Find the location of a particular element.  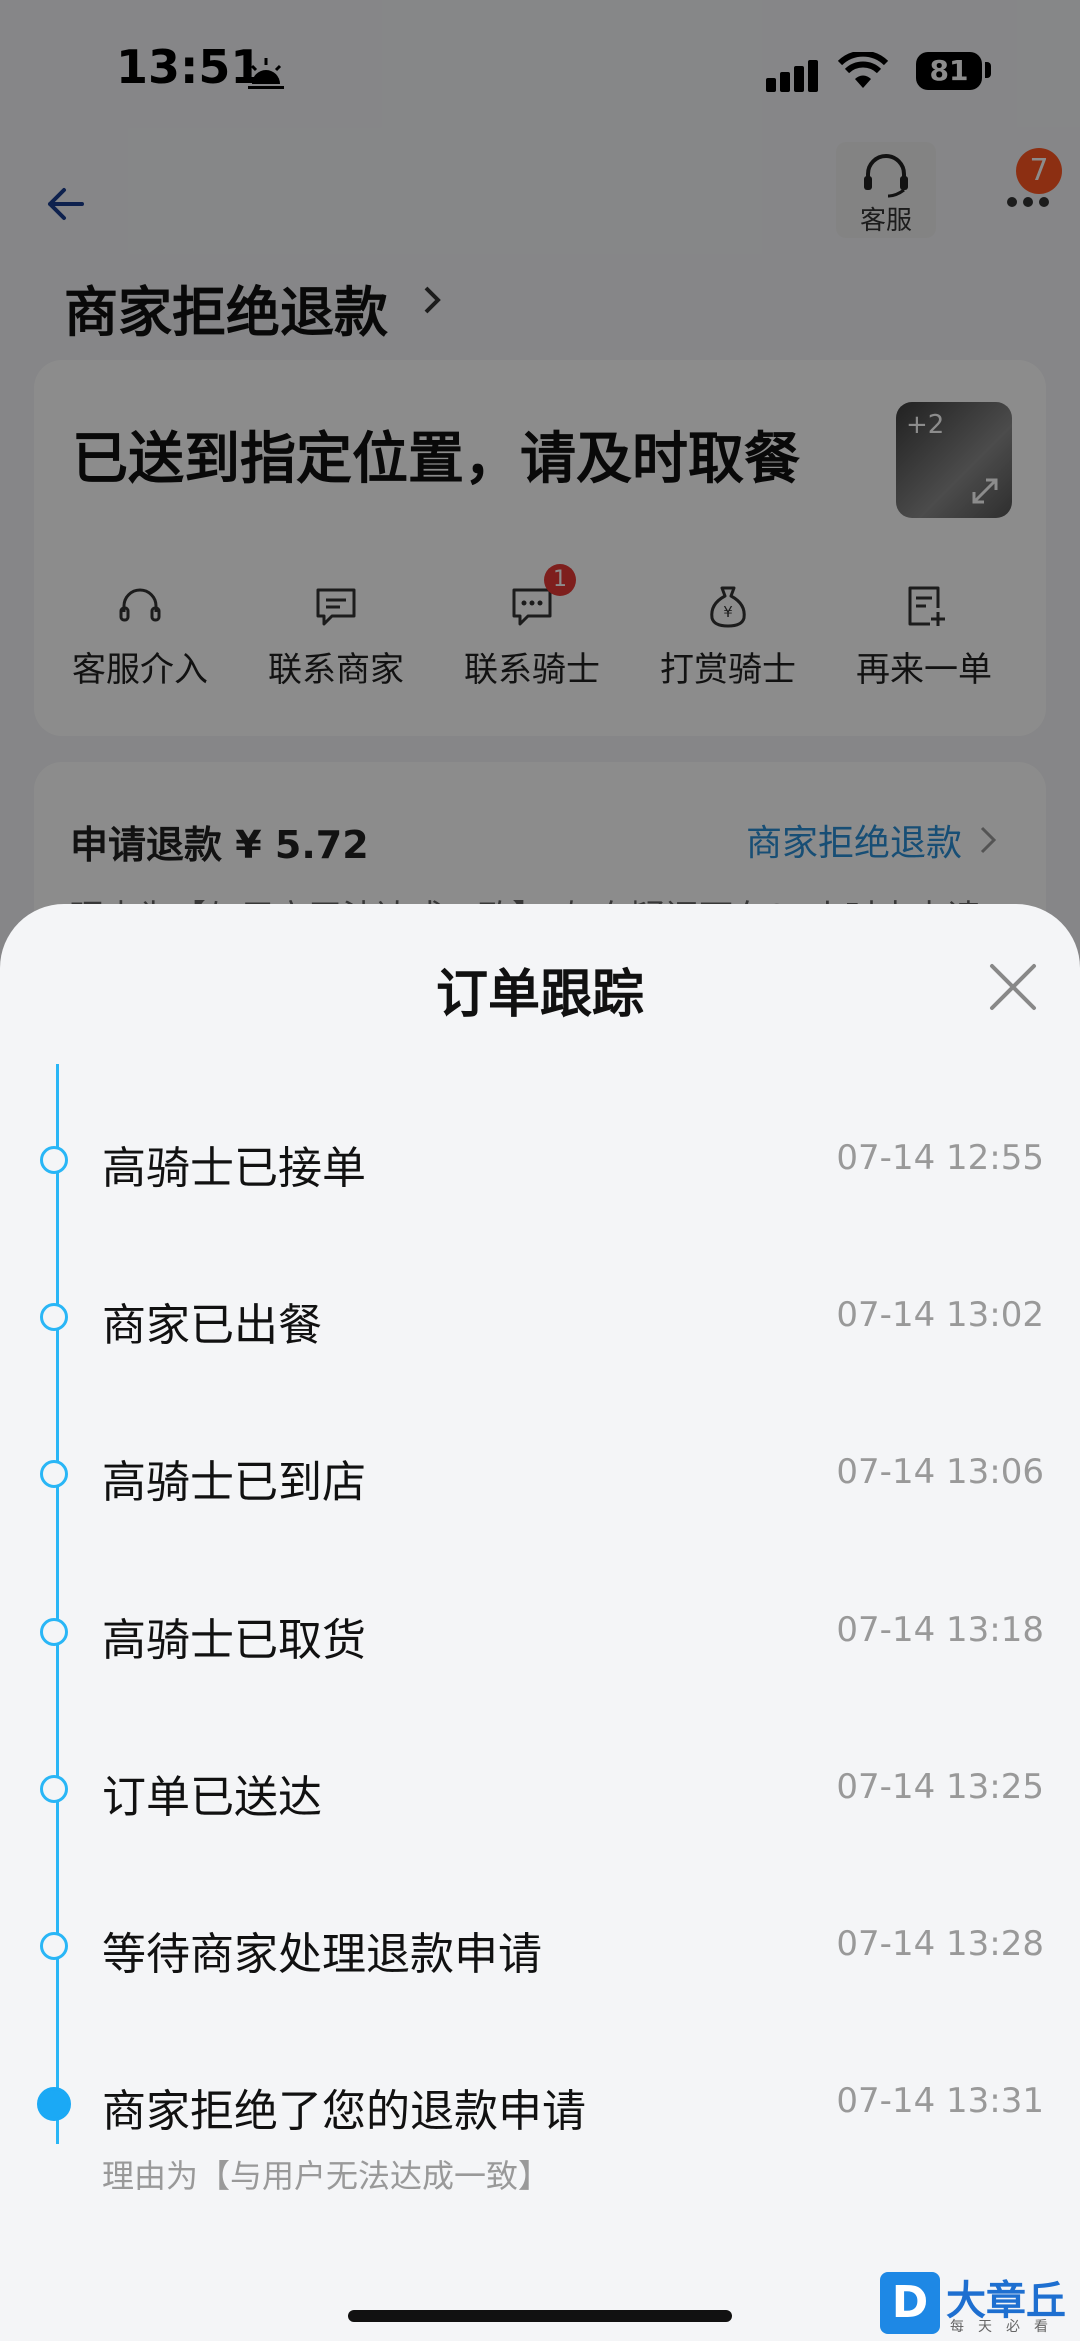

timeline-dot-current is located at coordinates (54, 2104).